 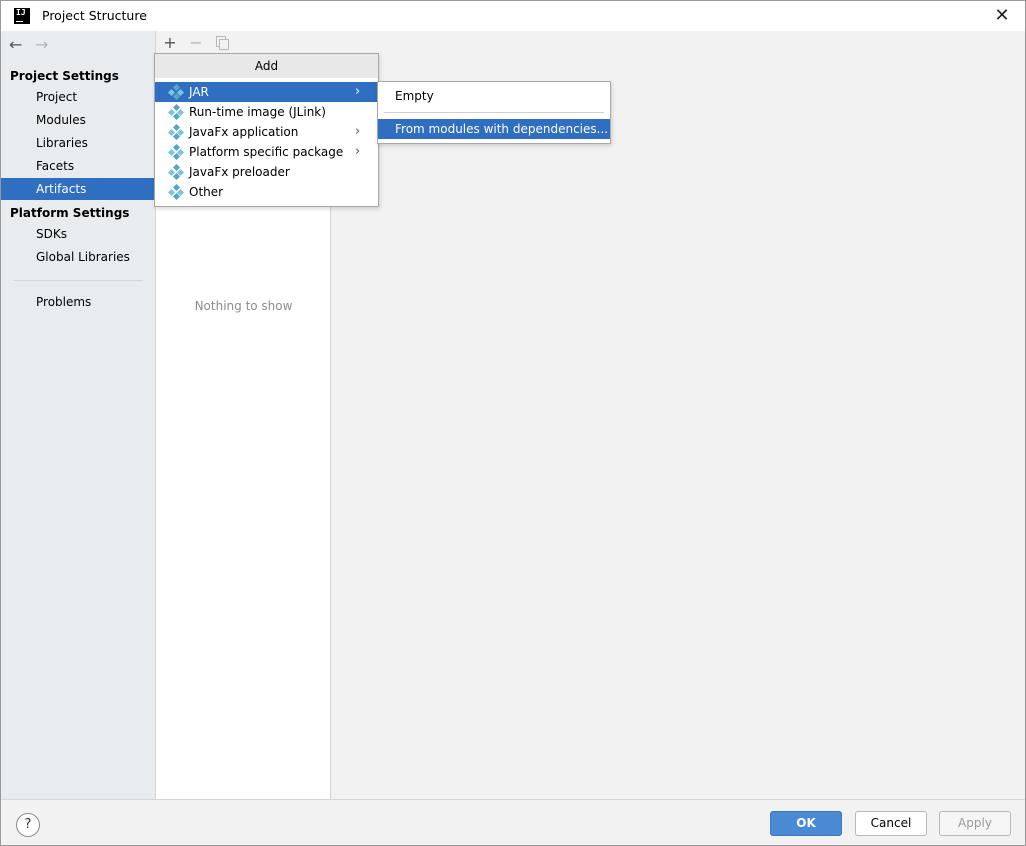 What do you see at coordinates (199, 92) in the screenshot?
I see `menu-item-label: JAR` at bounding box center [199, 92].